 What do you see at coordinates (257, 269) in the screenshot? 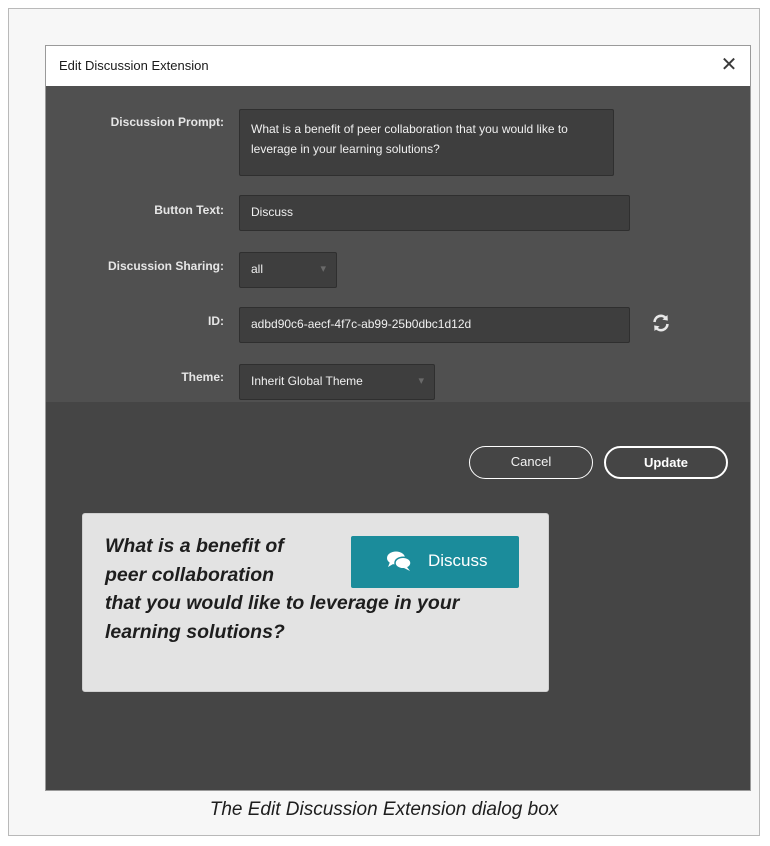
I see `sharing-select-value: all` at bounding box center [257, 269].